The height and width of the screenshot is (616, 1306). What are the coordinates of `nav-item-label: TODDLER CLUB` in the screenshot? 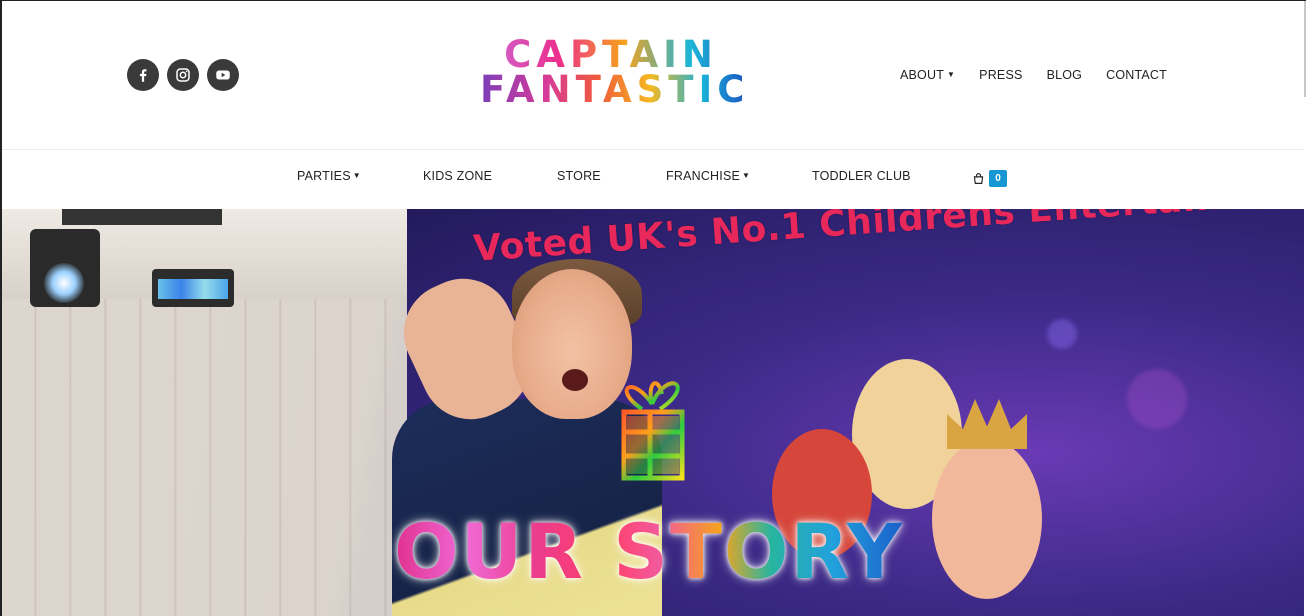 It's located at (861, 176).